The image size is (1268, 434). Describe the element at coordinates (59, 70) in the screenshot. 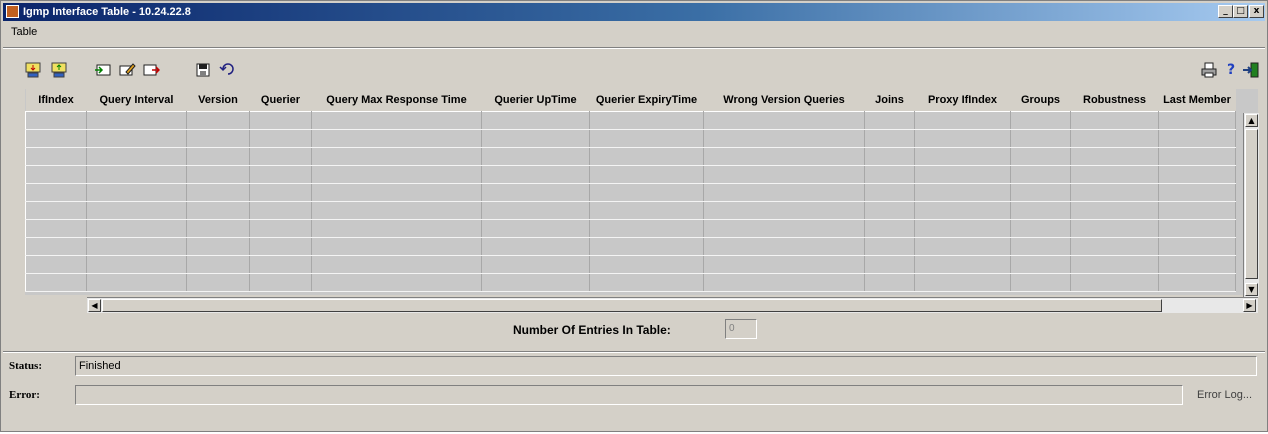

I see `export-icon` at that location.